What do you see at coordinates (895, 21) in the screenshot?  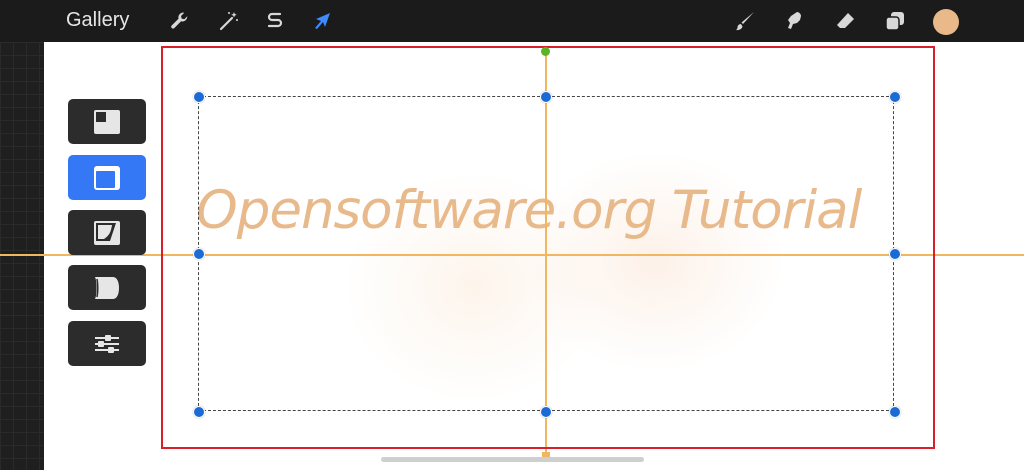 I see `layers-icon` at bounding box center [895, 21].